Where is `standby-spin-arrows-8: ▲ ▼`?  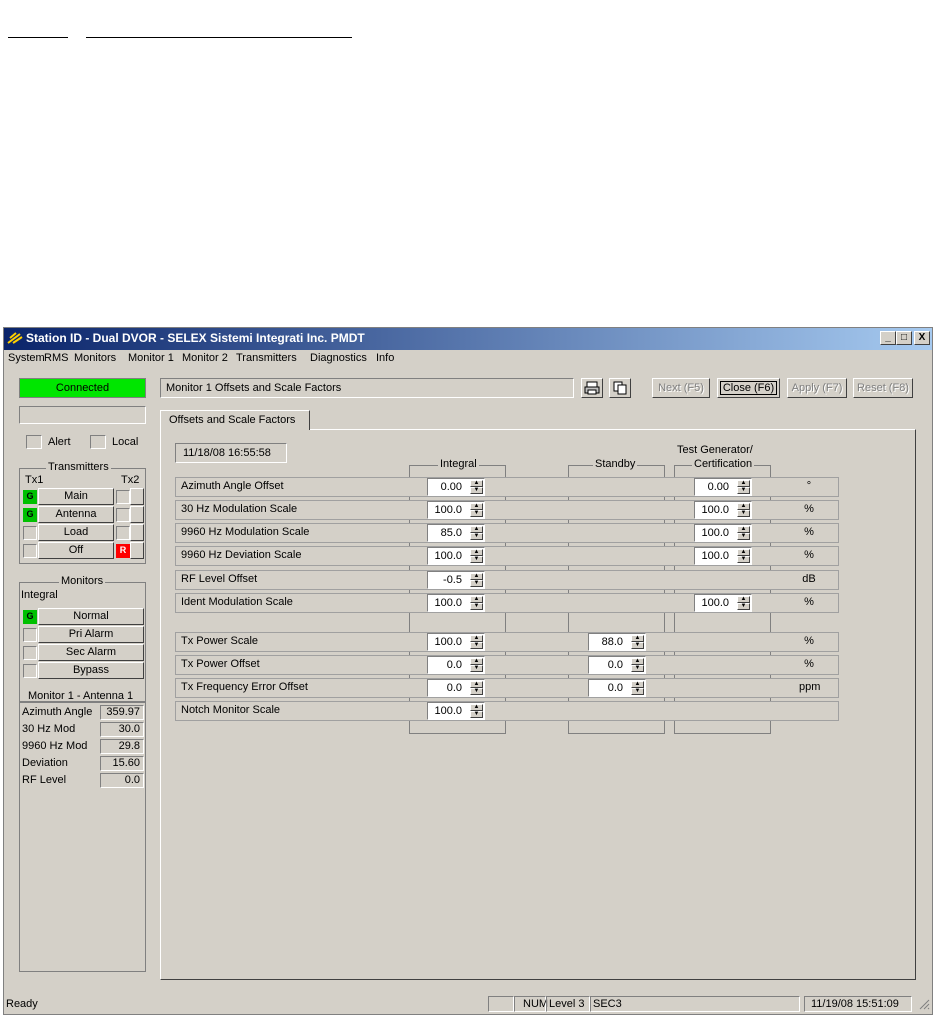 standby-spin-arrows-8: ▲ ▼ is located at coordinates (637, 688).